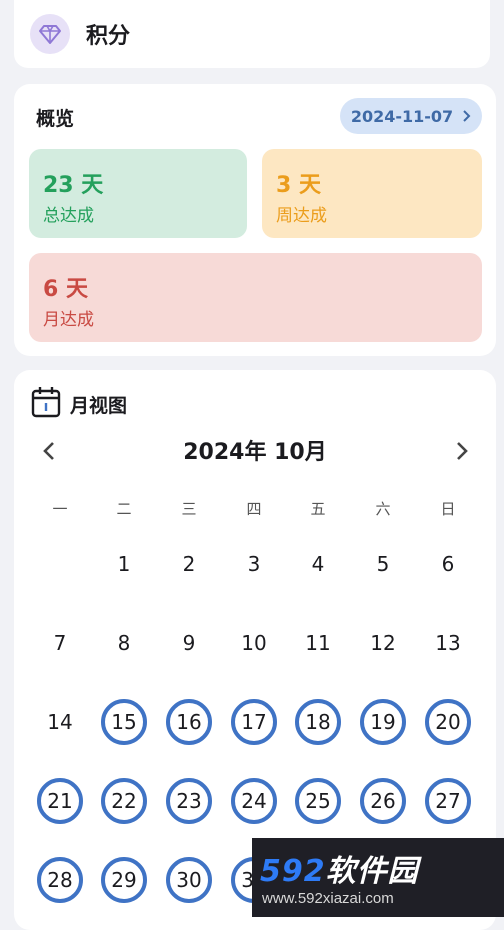  Describe the element at coordinates (73, 185) in the screenshot. I see `stat-total-value: 23 天` at that location.